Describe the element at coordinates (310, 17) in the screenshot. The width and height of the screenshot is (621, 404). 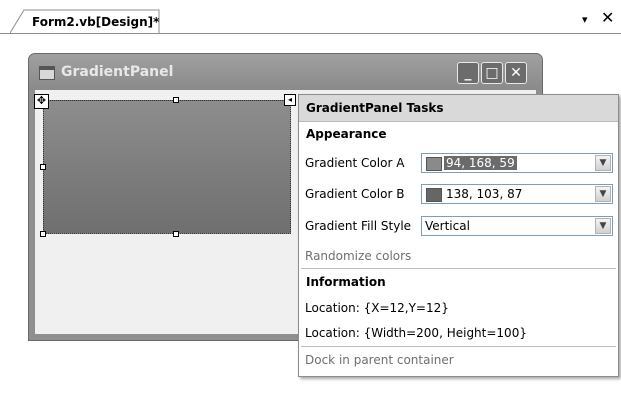
I see `document-tab-strip: Form2.vb[Design]* ▾ ✕` at that location.